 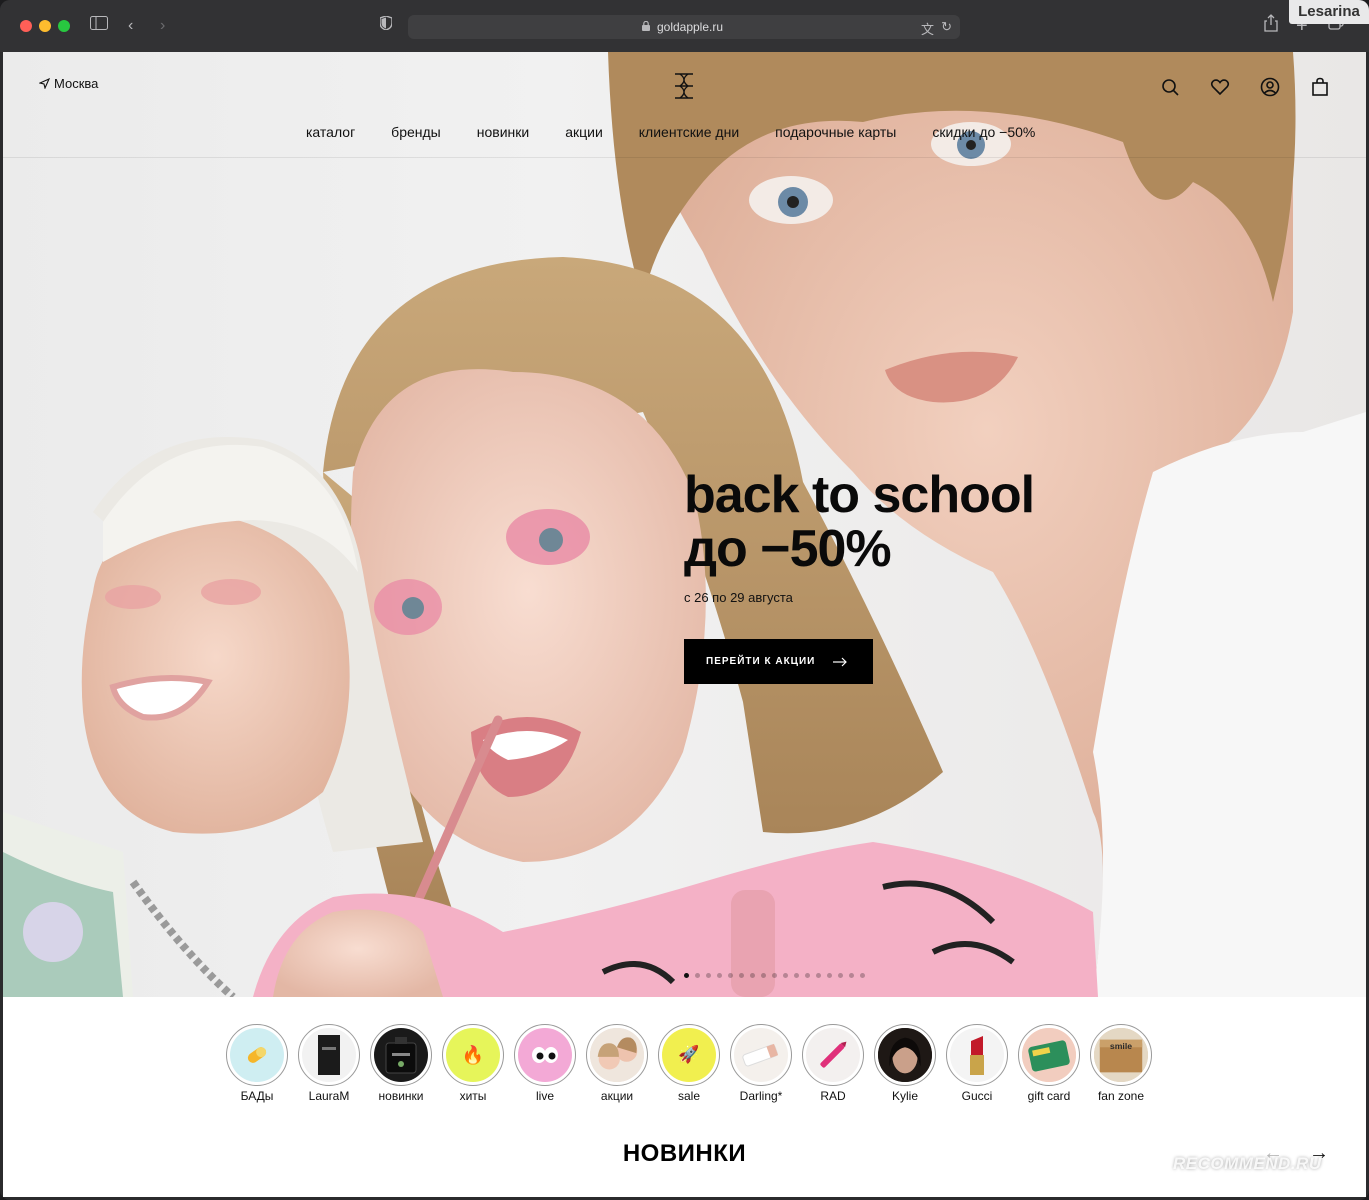 I want to click on story-ring: smile, so click(x=1121, y=1055).